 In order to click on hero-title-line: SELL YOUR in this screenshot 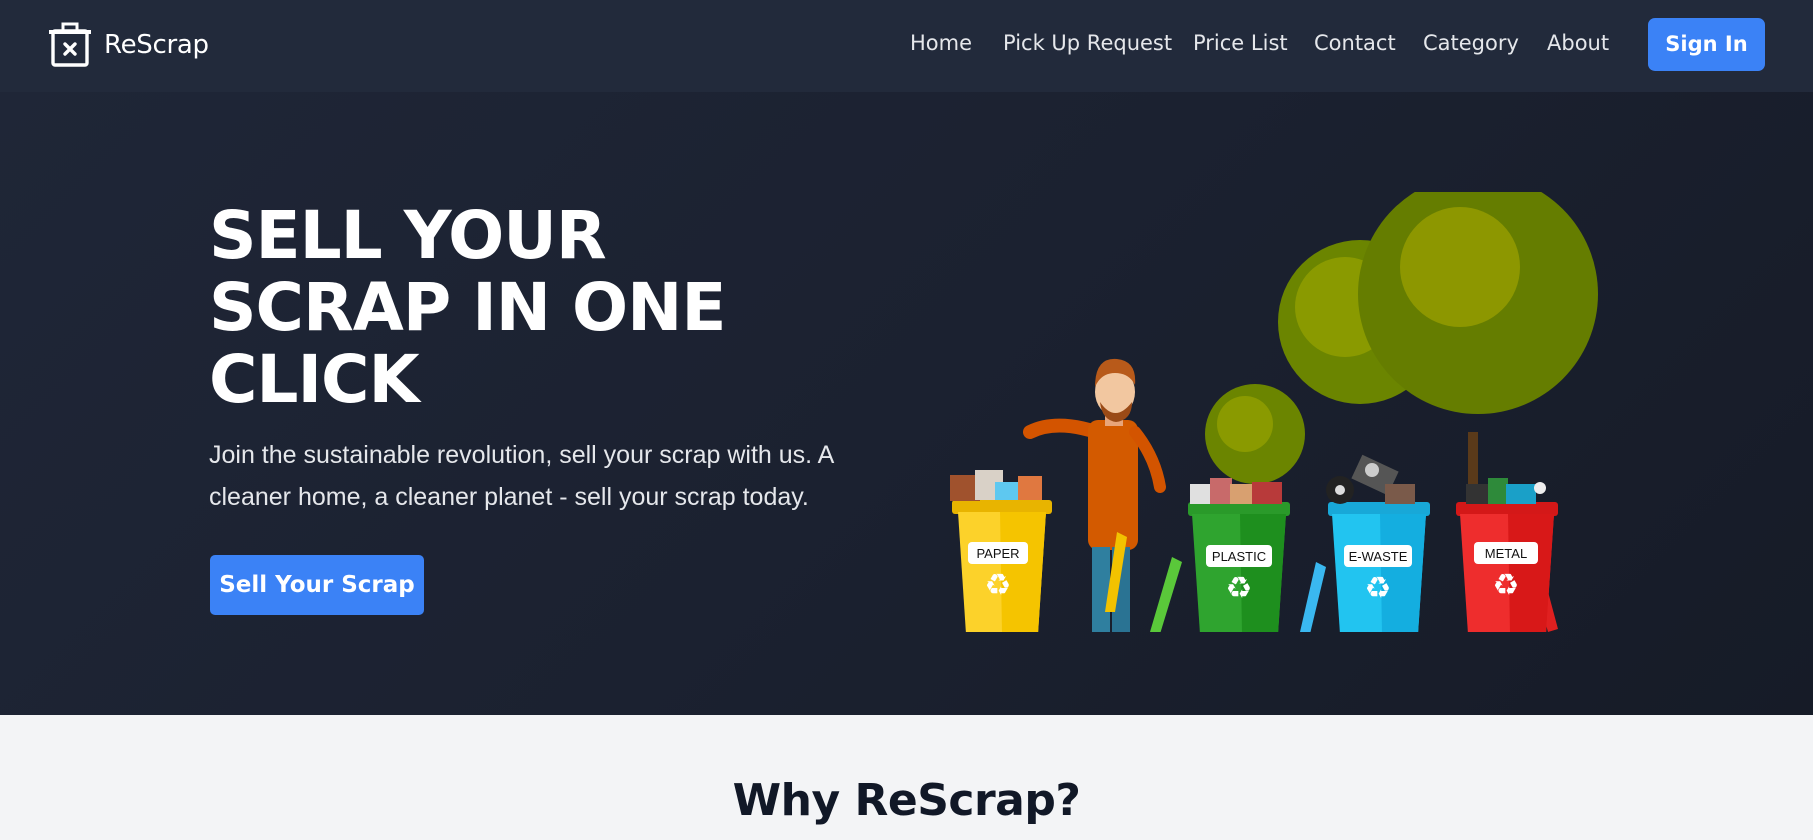, I will do `click(408, 235)`.